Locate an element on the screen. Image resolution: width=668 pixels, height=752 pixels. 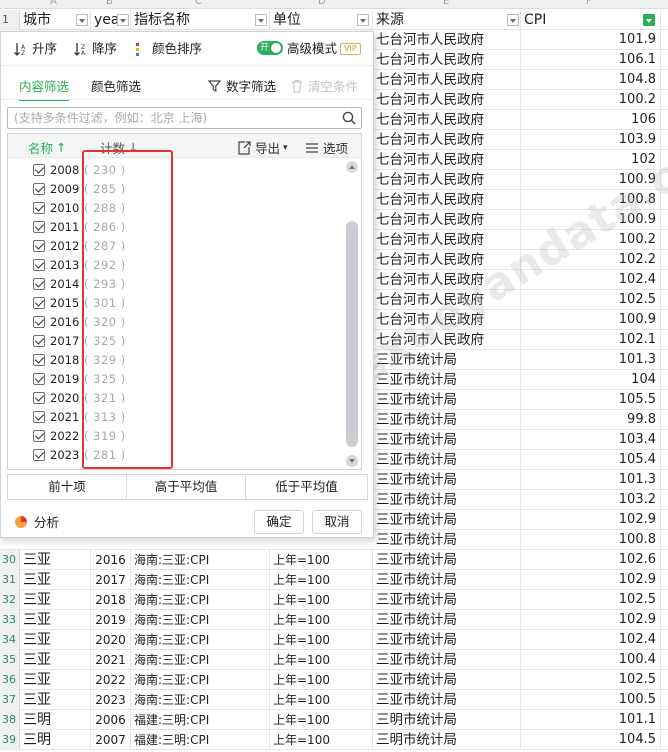
year-cell: 2017 is located at coordinates (111, 580).